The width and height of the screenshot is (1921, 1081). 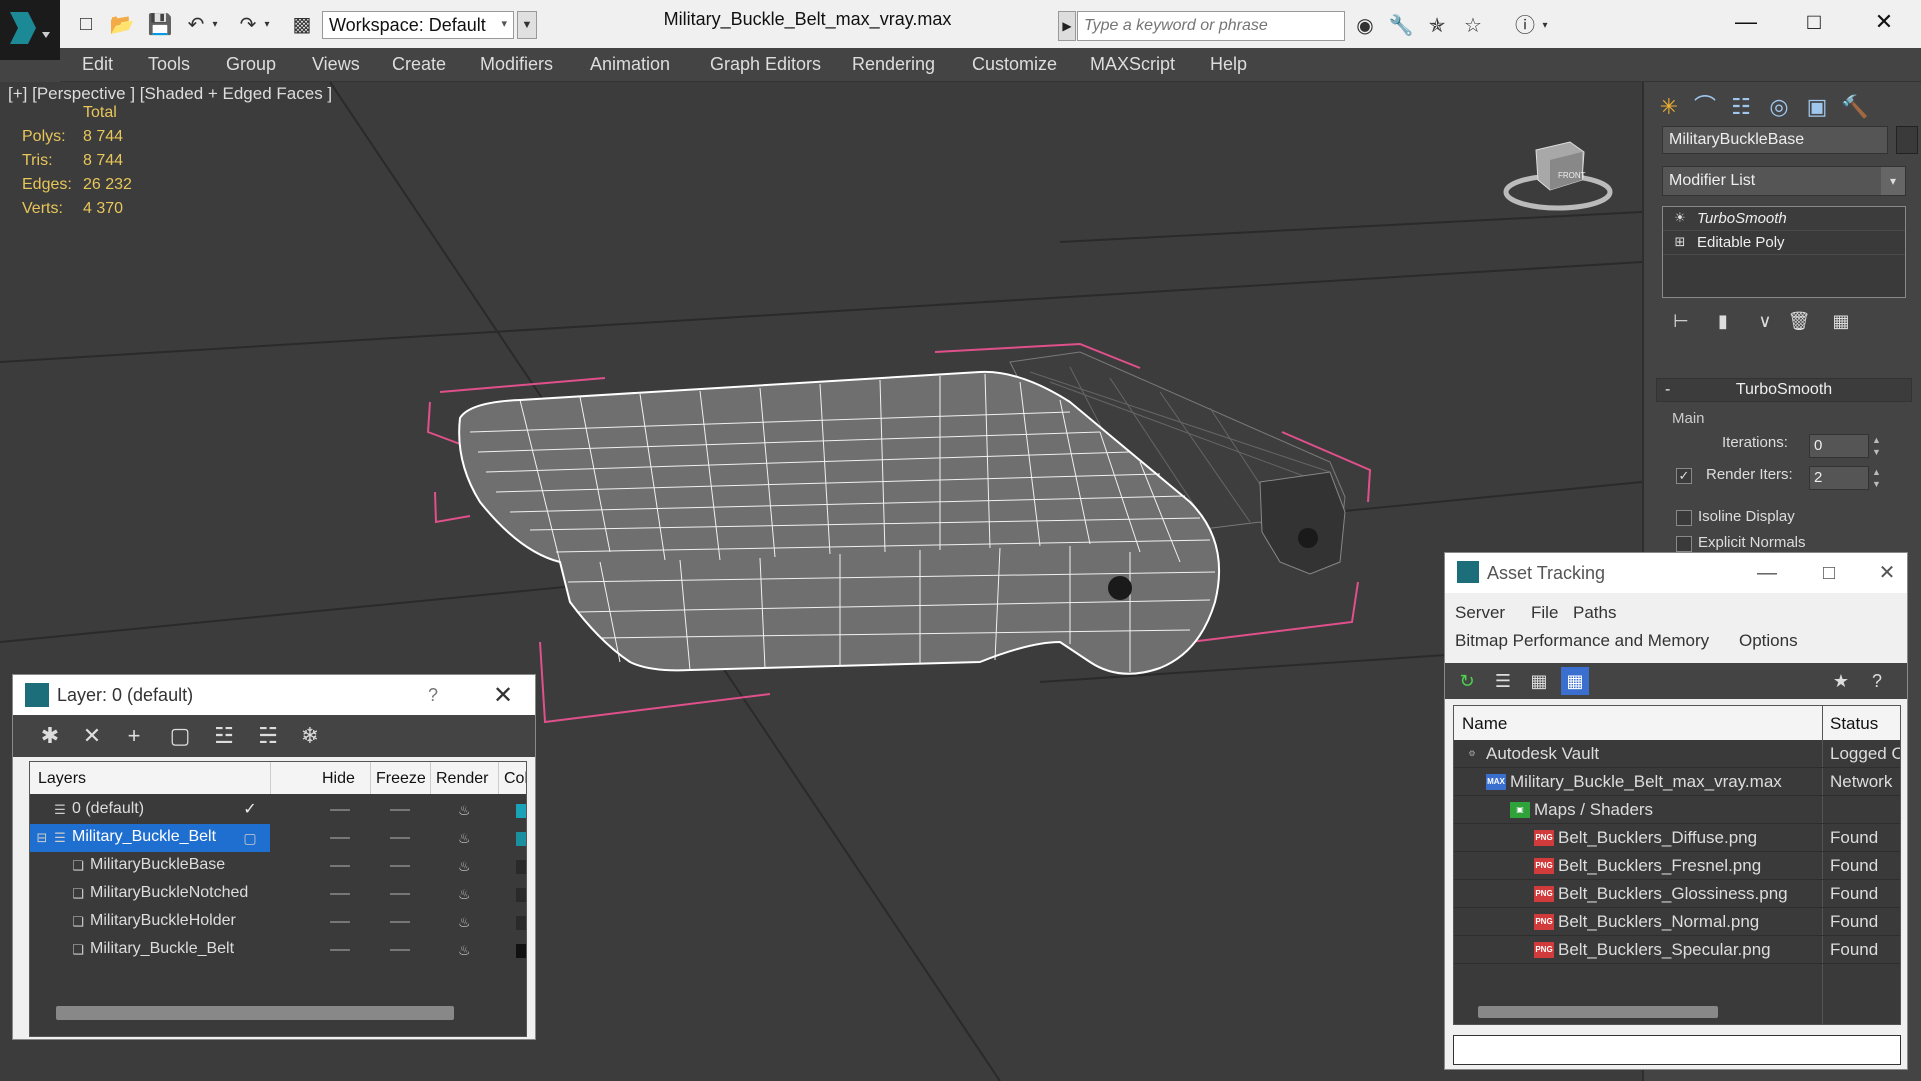 What do you see at coordinates (1437, 26) in the screenshot?
I see `communication-center-icon: ✯` at bounding box center [1437, 26].